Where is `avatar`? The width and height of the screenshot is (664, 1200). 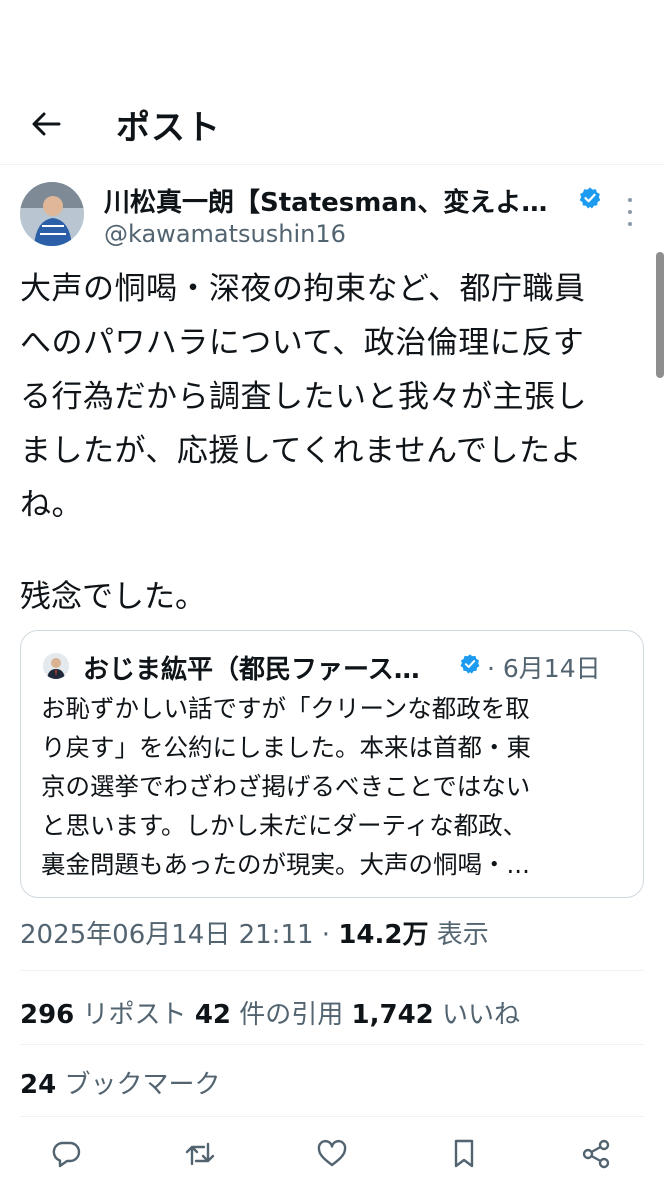 avatar is located at coordinates (52, 214).